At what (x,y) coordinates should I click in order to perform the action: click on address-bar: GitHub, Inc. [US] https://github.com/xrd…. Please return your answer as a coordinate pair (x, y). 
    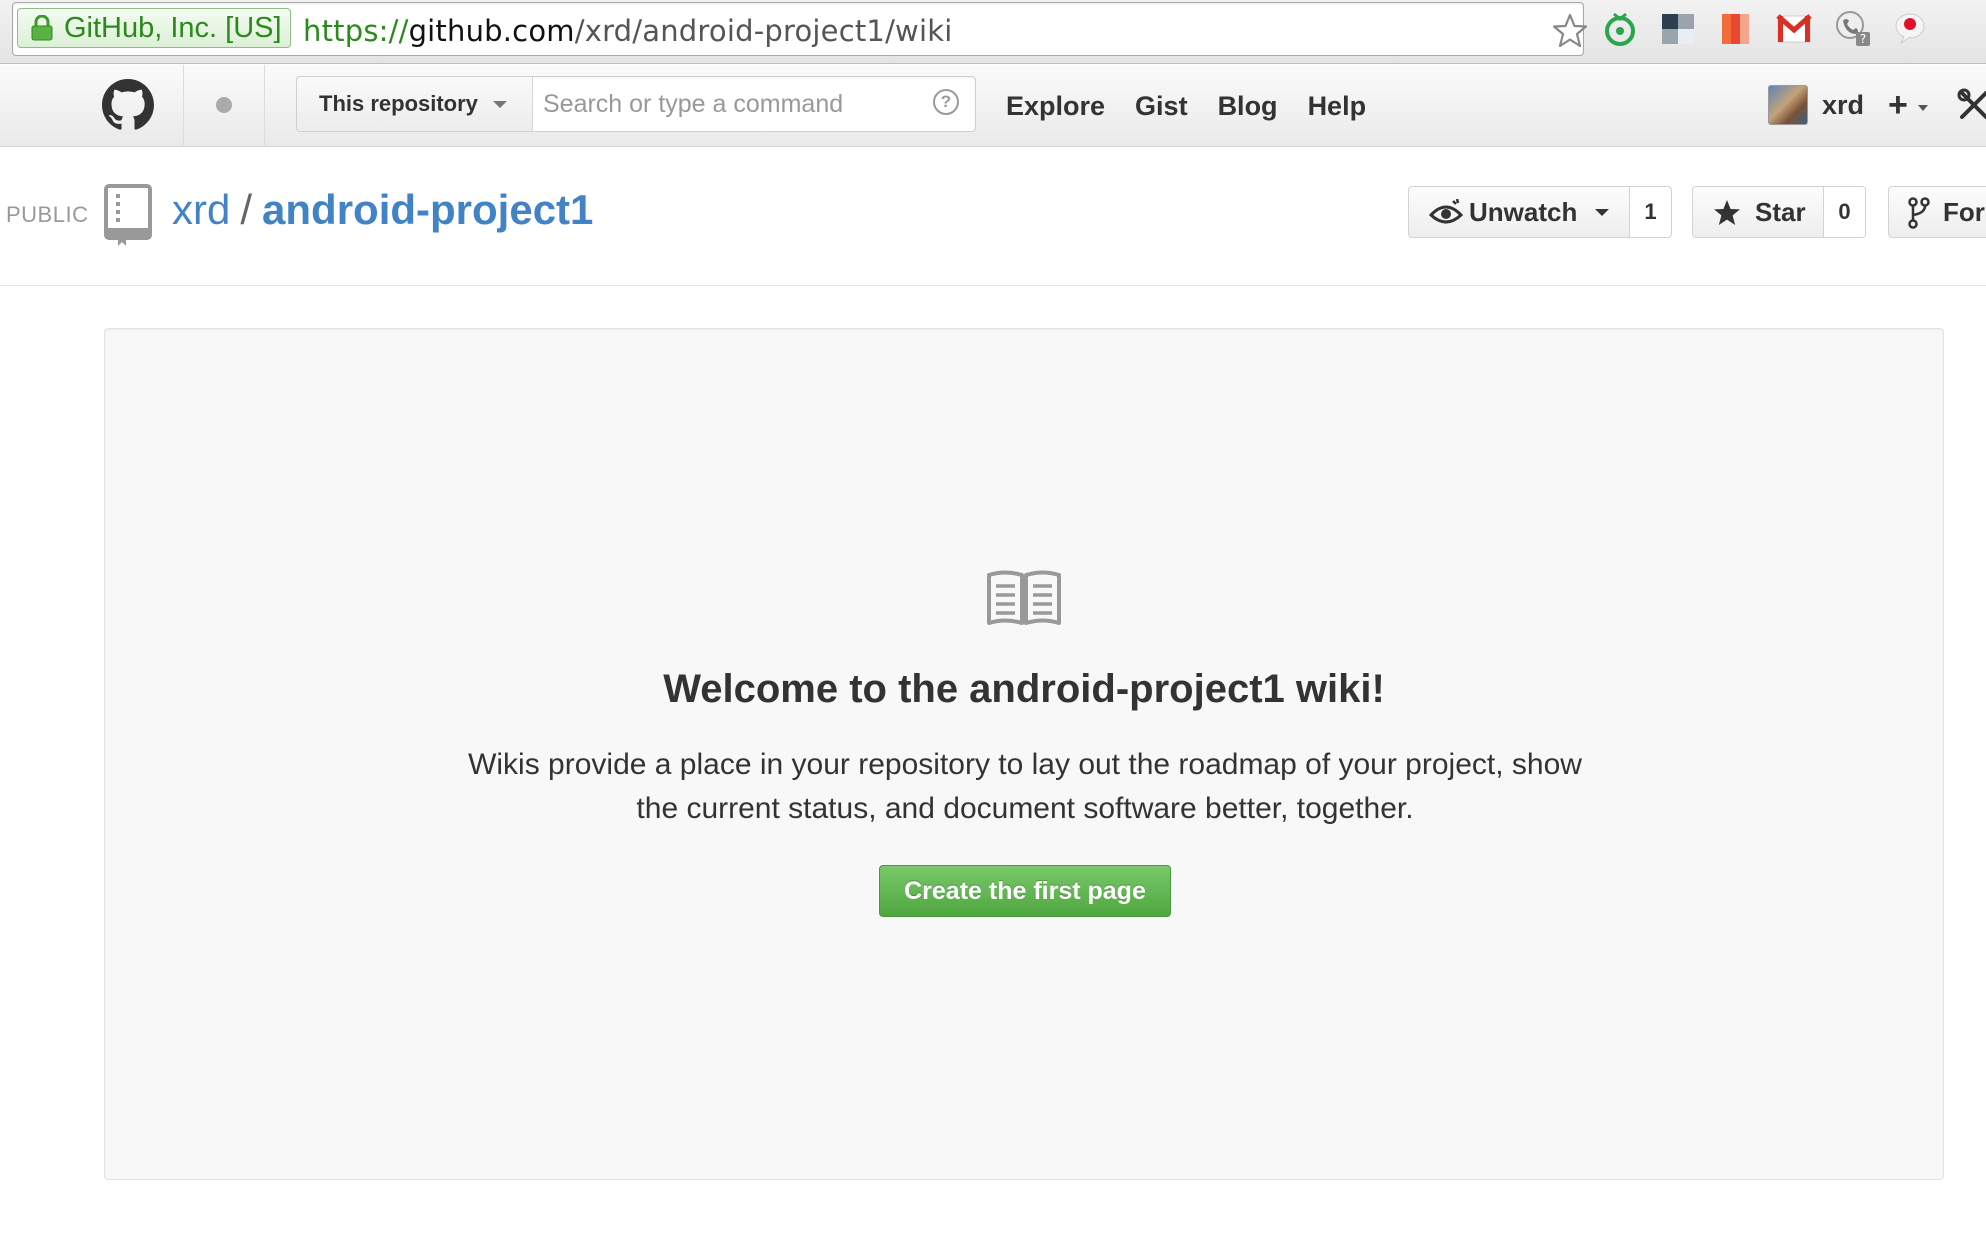
    Looking at the image, I should click on (800, 29).